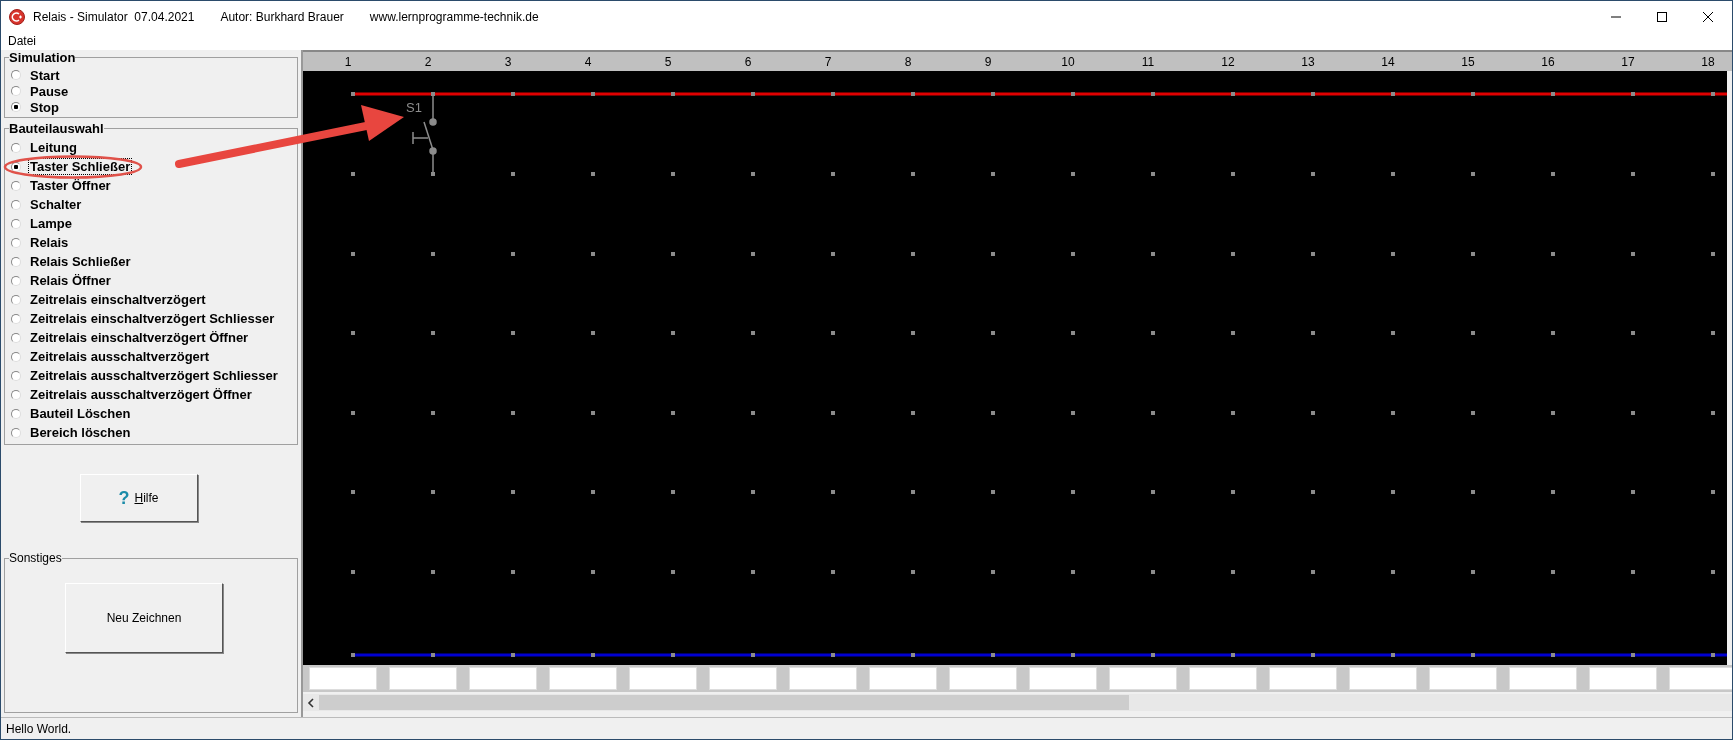 The height and width of the screenshot is (740, 1733). What do you see at coordinates (124, 498) in the screenshot?
I see `question-mark-icon: ?` at bounding box center [124, 498].